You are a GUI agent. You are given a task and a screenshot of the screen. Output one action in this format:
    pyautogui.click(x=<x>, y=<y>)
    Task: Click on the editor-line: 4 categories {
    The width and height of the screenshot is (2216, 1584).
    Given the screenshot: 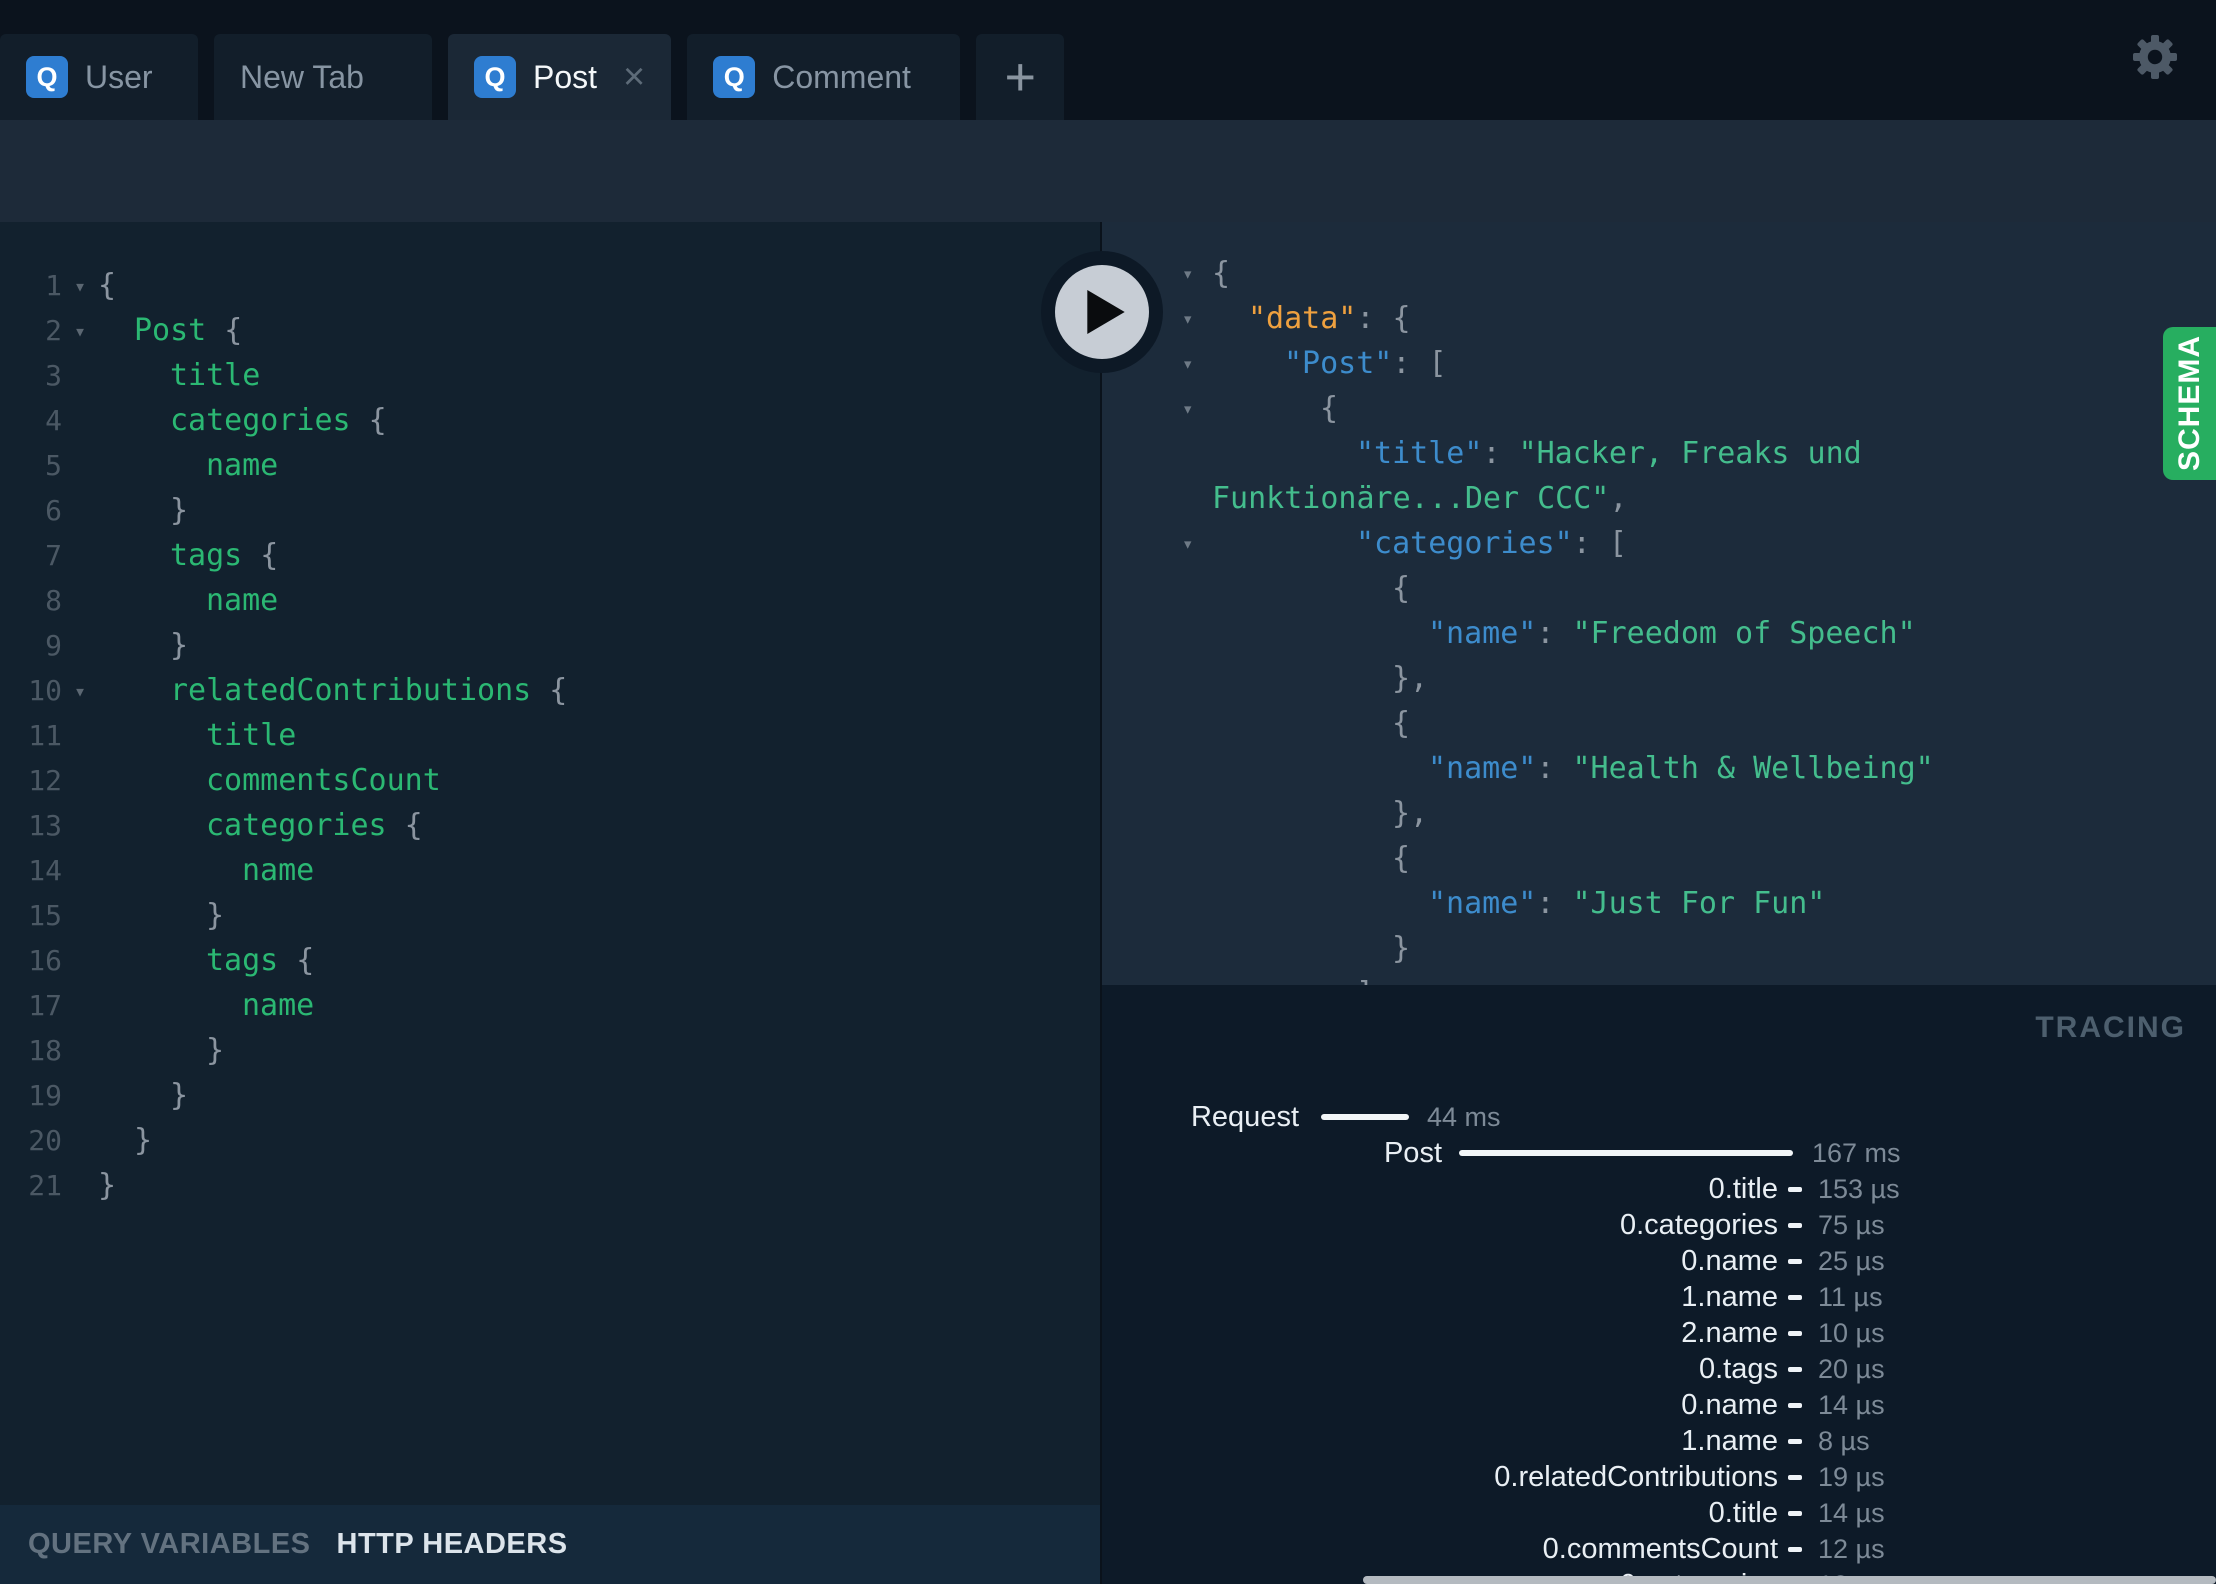 What is the action you would take?
    pyautogui.click(x=550, y=420)
    